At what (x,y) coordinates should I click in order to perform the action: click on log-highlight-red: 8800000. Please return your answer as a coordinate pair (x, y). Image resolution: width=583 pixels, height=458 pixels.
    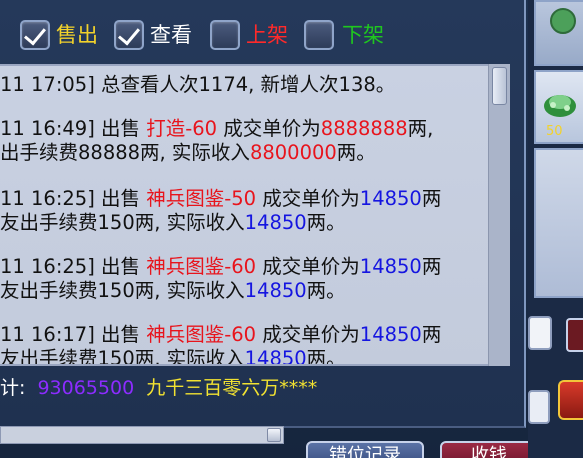
    Looking at the image, I should click on (293, 152).